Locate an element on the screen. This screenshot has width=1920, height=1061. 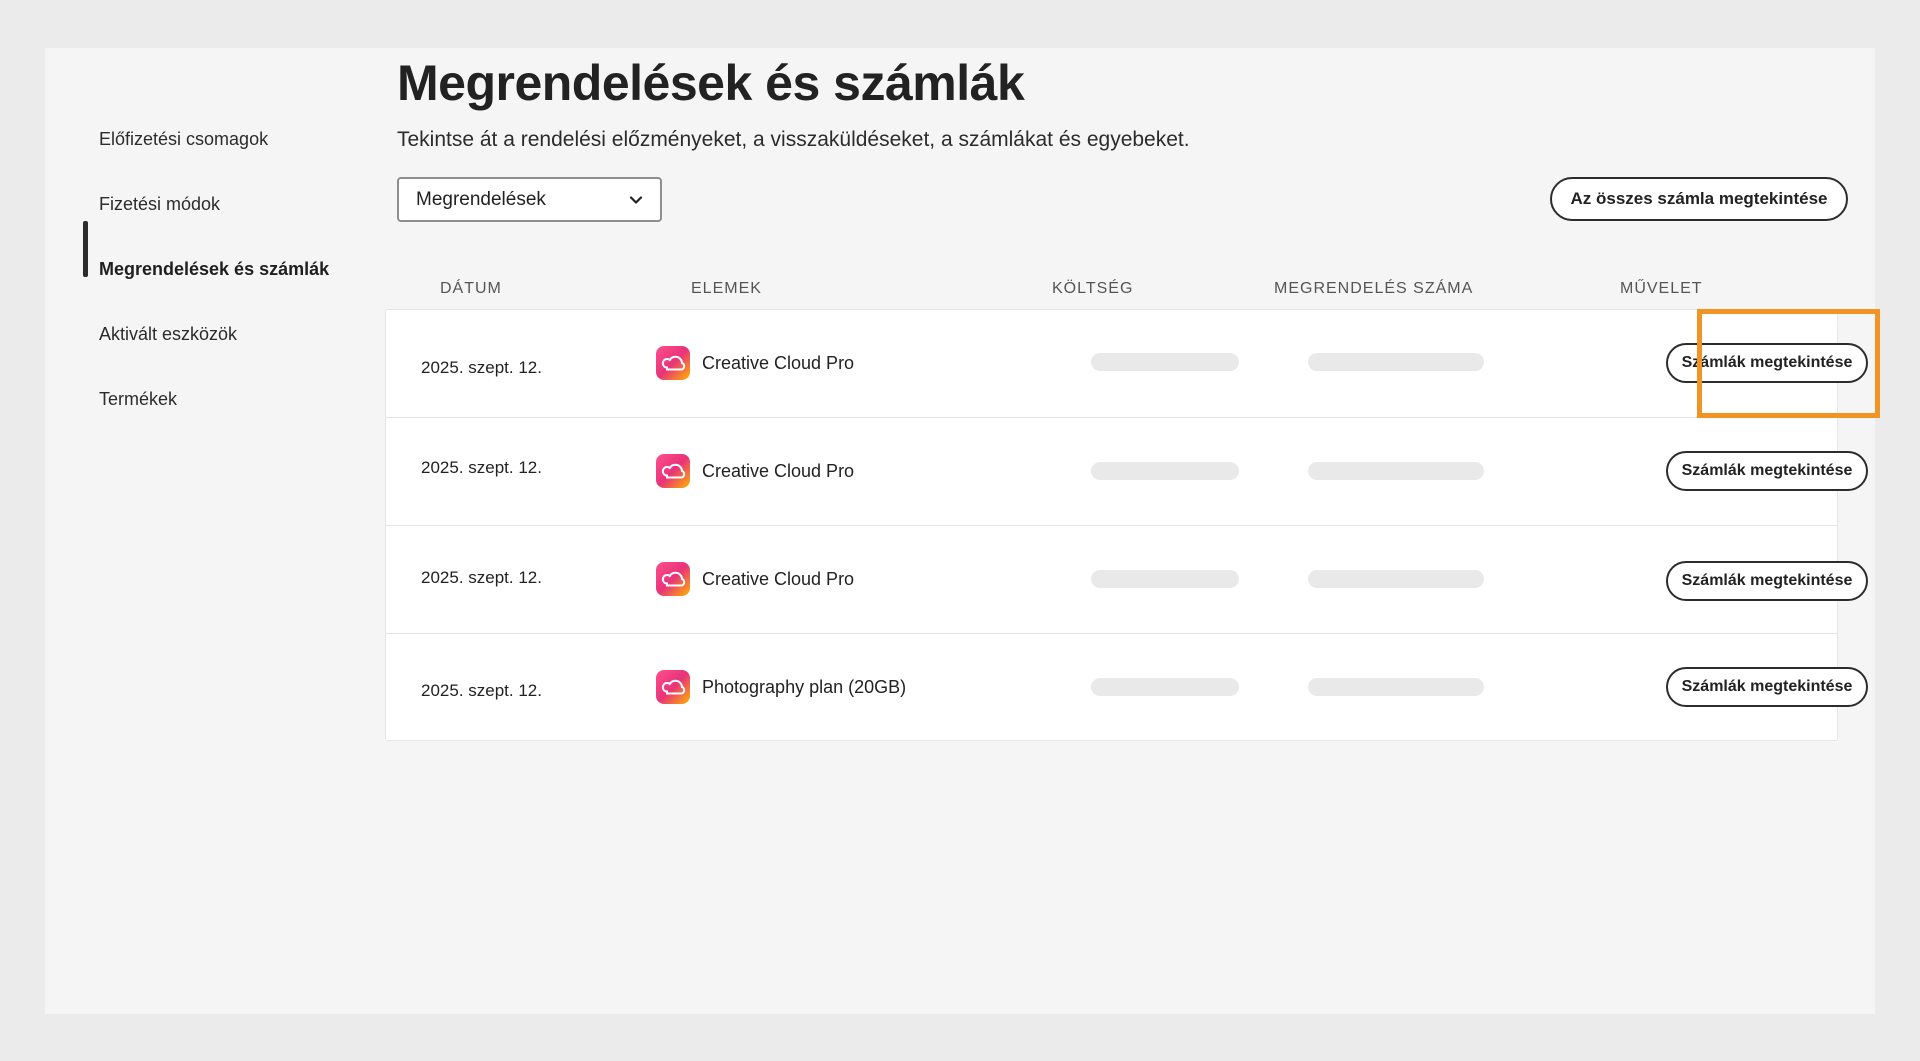
sidebar-item-payment-methods: Fizetési módok is located at coordinates (159, 204).